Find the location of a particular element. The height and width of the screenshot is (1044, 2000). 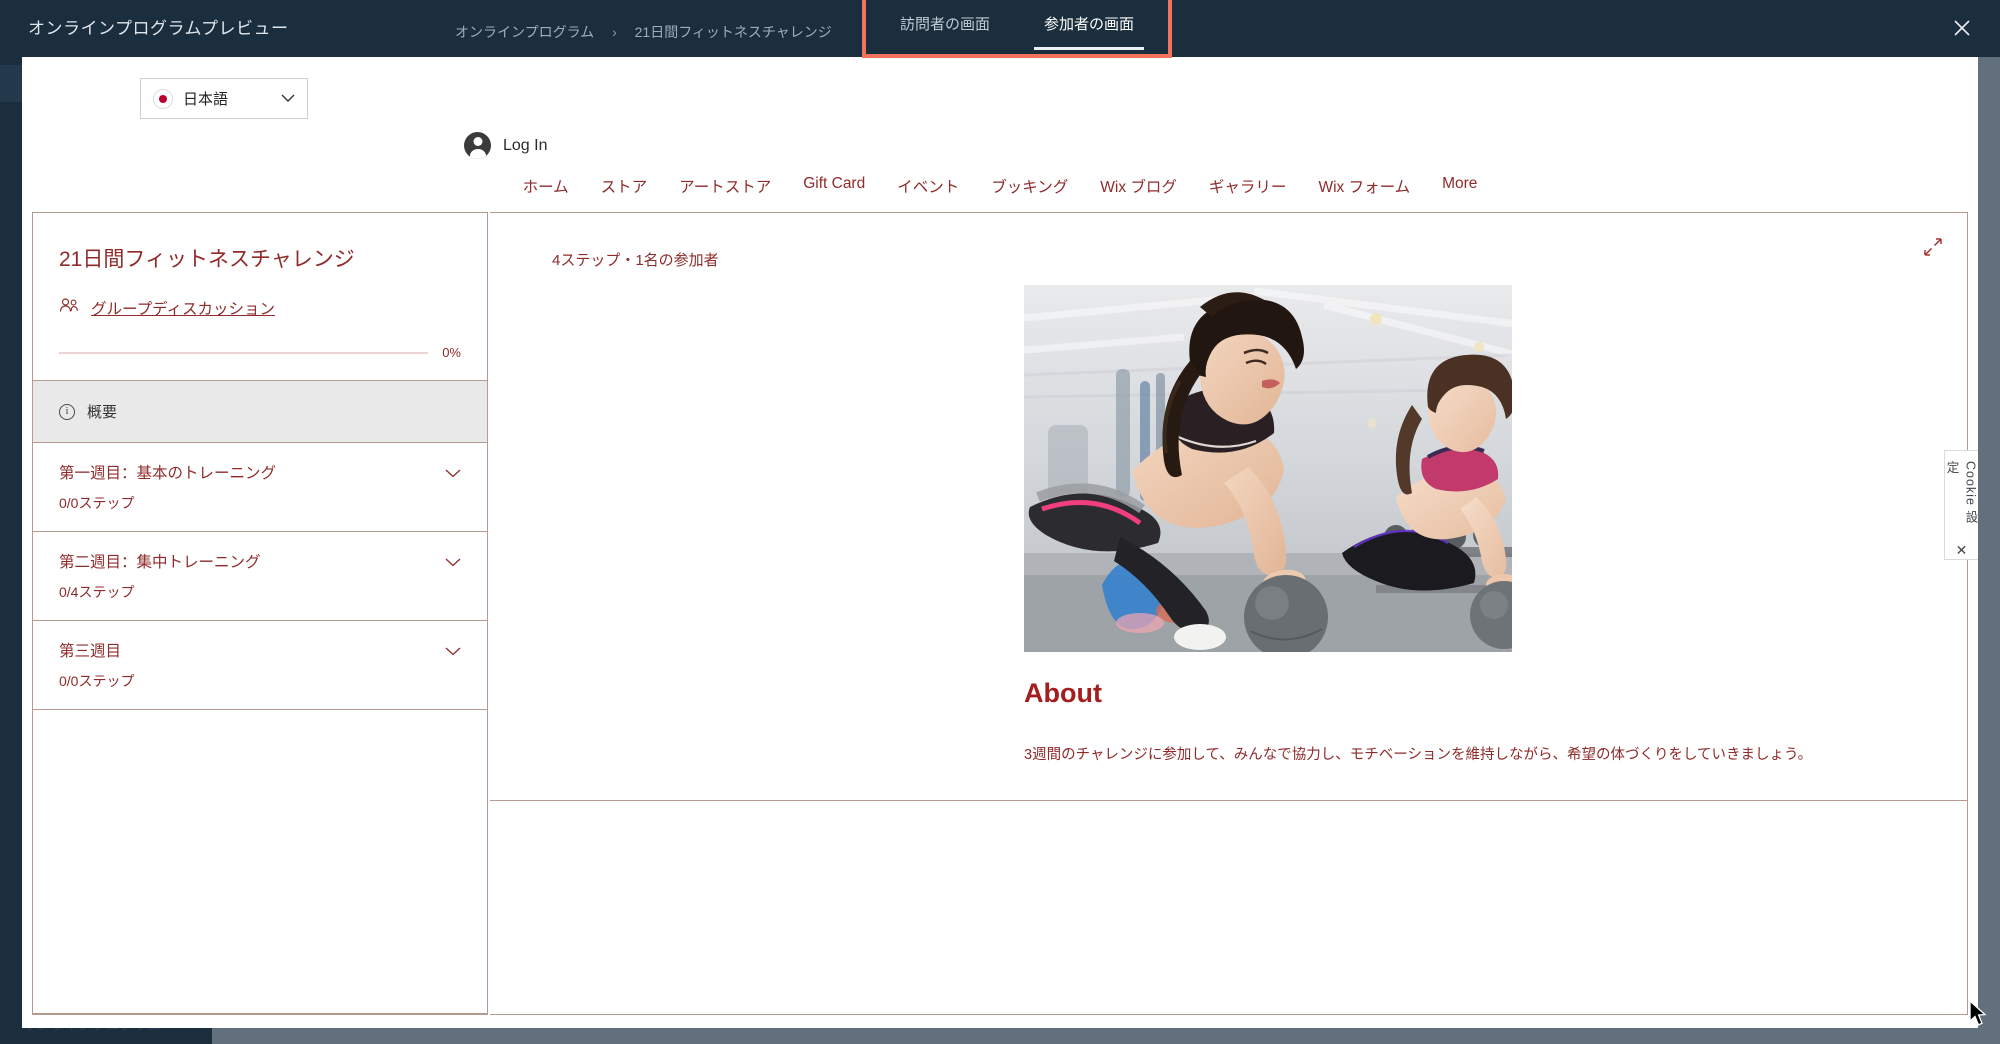

page-title: オンラインプログラムプレビュー is located at coordinates (158, 28).